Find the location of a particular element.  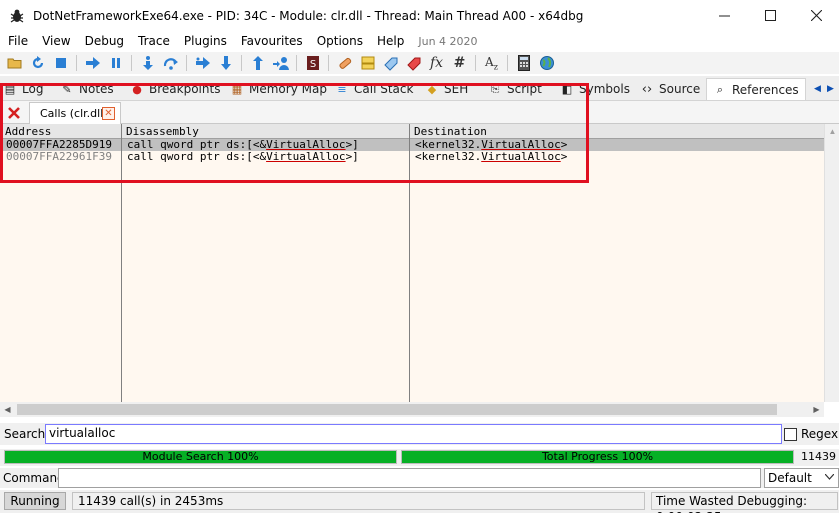

tab-breakpoints: ● Breakpoints is located at coordinates (175, 89).